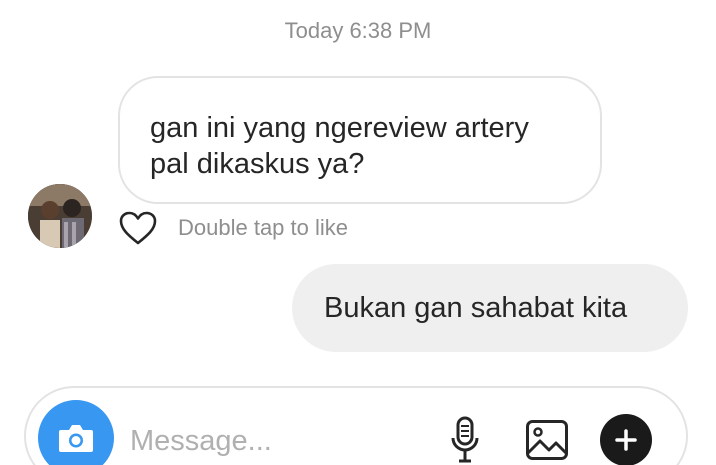 This screenshot has width=716, height=465. Describe the element at coordinates (263, 227) in the screenshot. I see `double-tap-hint: Double tap to like` at that location.